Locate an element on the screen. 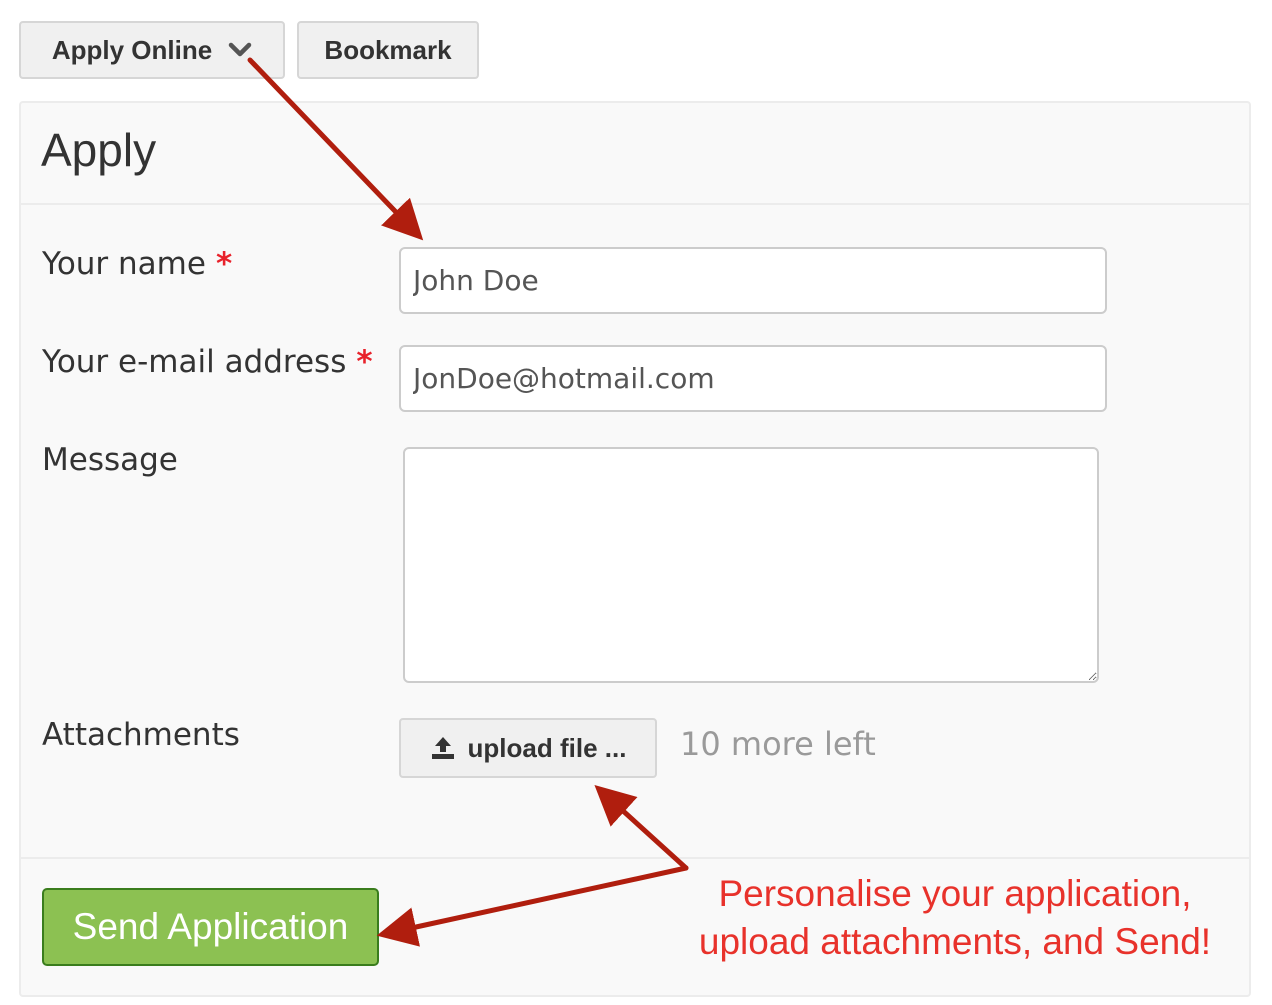 This screenshot has width=1272, height=1005. files-remaining-text: 10 more left is located at coordinates (778, 744).